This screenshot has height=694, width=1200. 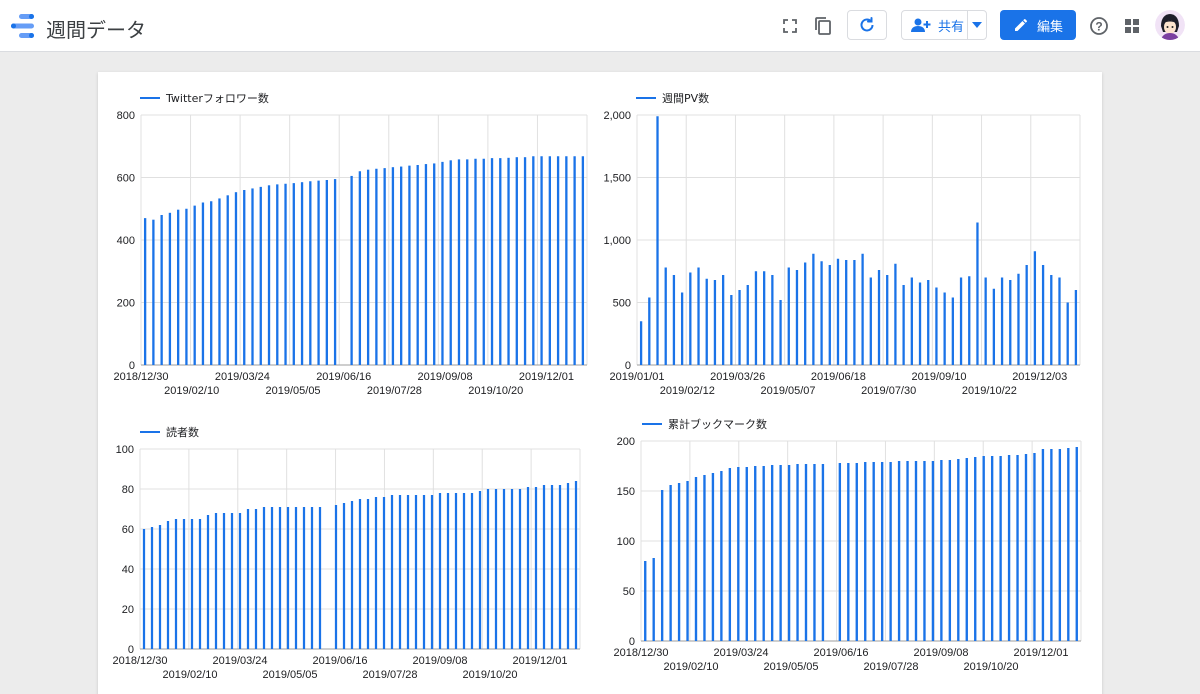 I want to click on apps-grid-icon, so click(x=1132, y=26).